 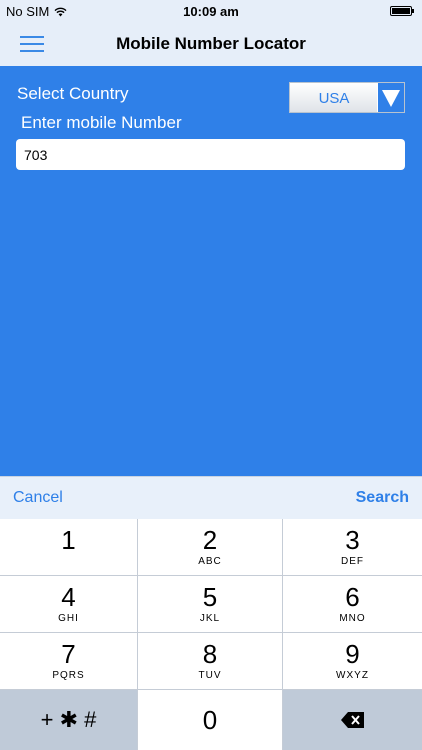 I want to click on page-title: Mobile Number Locator, so click(x=211, y=43).